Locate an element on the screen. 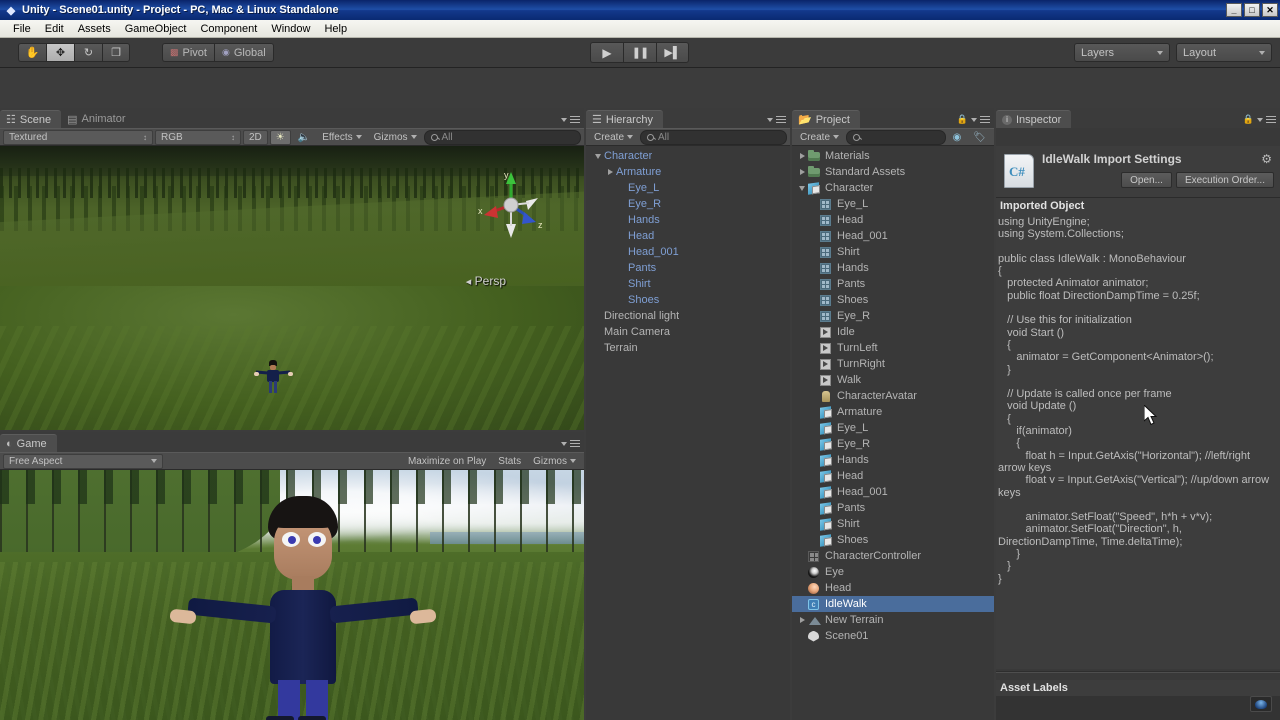 The width and height of the screenshot is (1280, 720). draw-mode-dropdown: Textured ↕ is located at coordinates (78, 137).